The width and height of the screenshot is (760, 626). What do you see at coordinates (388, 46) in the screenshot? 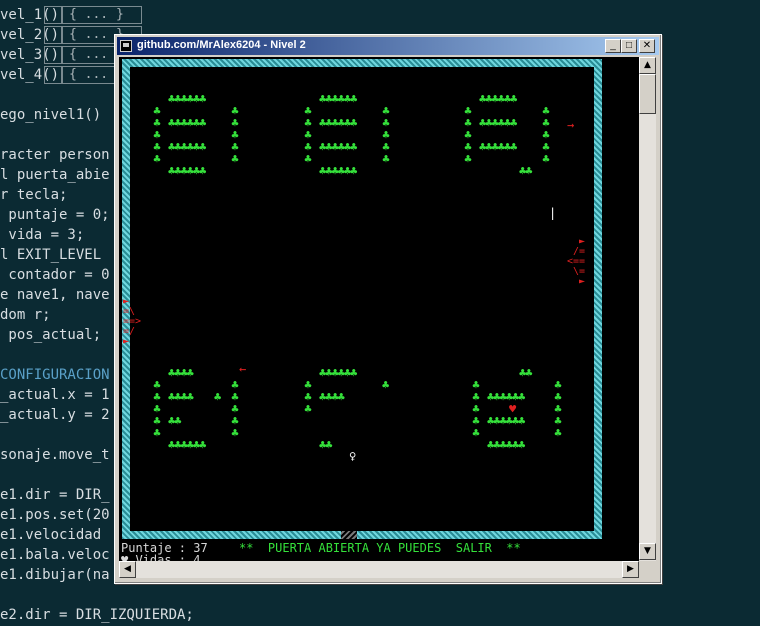
I see `title-bar: github.com/MrAlex6204 - Nivel 2 _ □ ✕` at bounding box center [388, 46].